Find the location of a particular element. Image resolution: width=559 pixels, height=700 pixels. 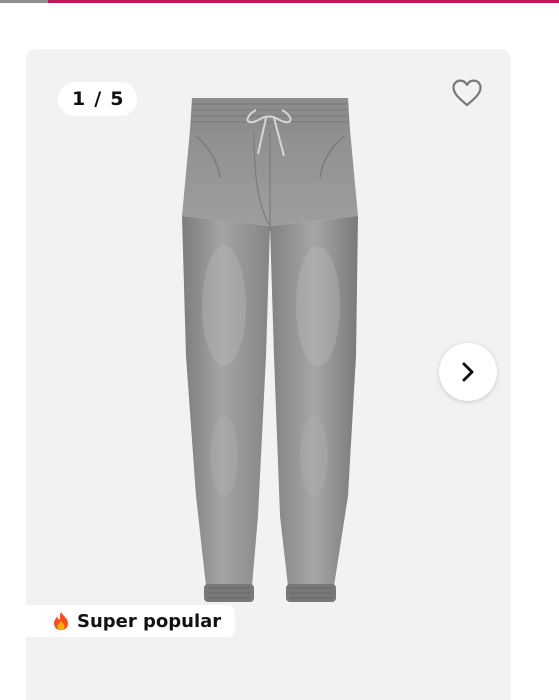

image-counter: 1 / 5 is located at coordinates (98, 99).